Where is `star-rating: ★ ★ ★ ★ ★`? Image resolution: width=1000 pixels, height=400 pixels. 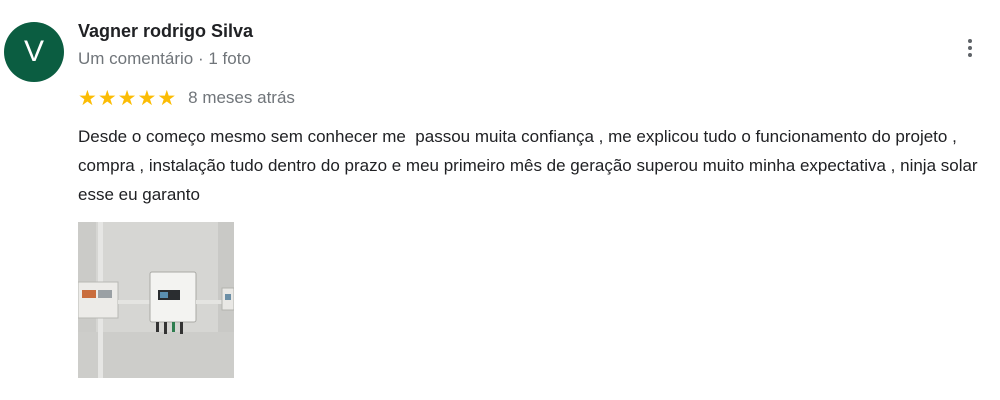
star-rating: ★ ★ ★ ★ ★ is located at coordinates (127, 98).